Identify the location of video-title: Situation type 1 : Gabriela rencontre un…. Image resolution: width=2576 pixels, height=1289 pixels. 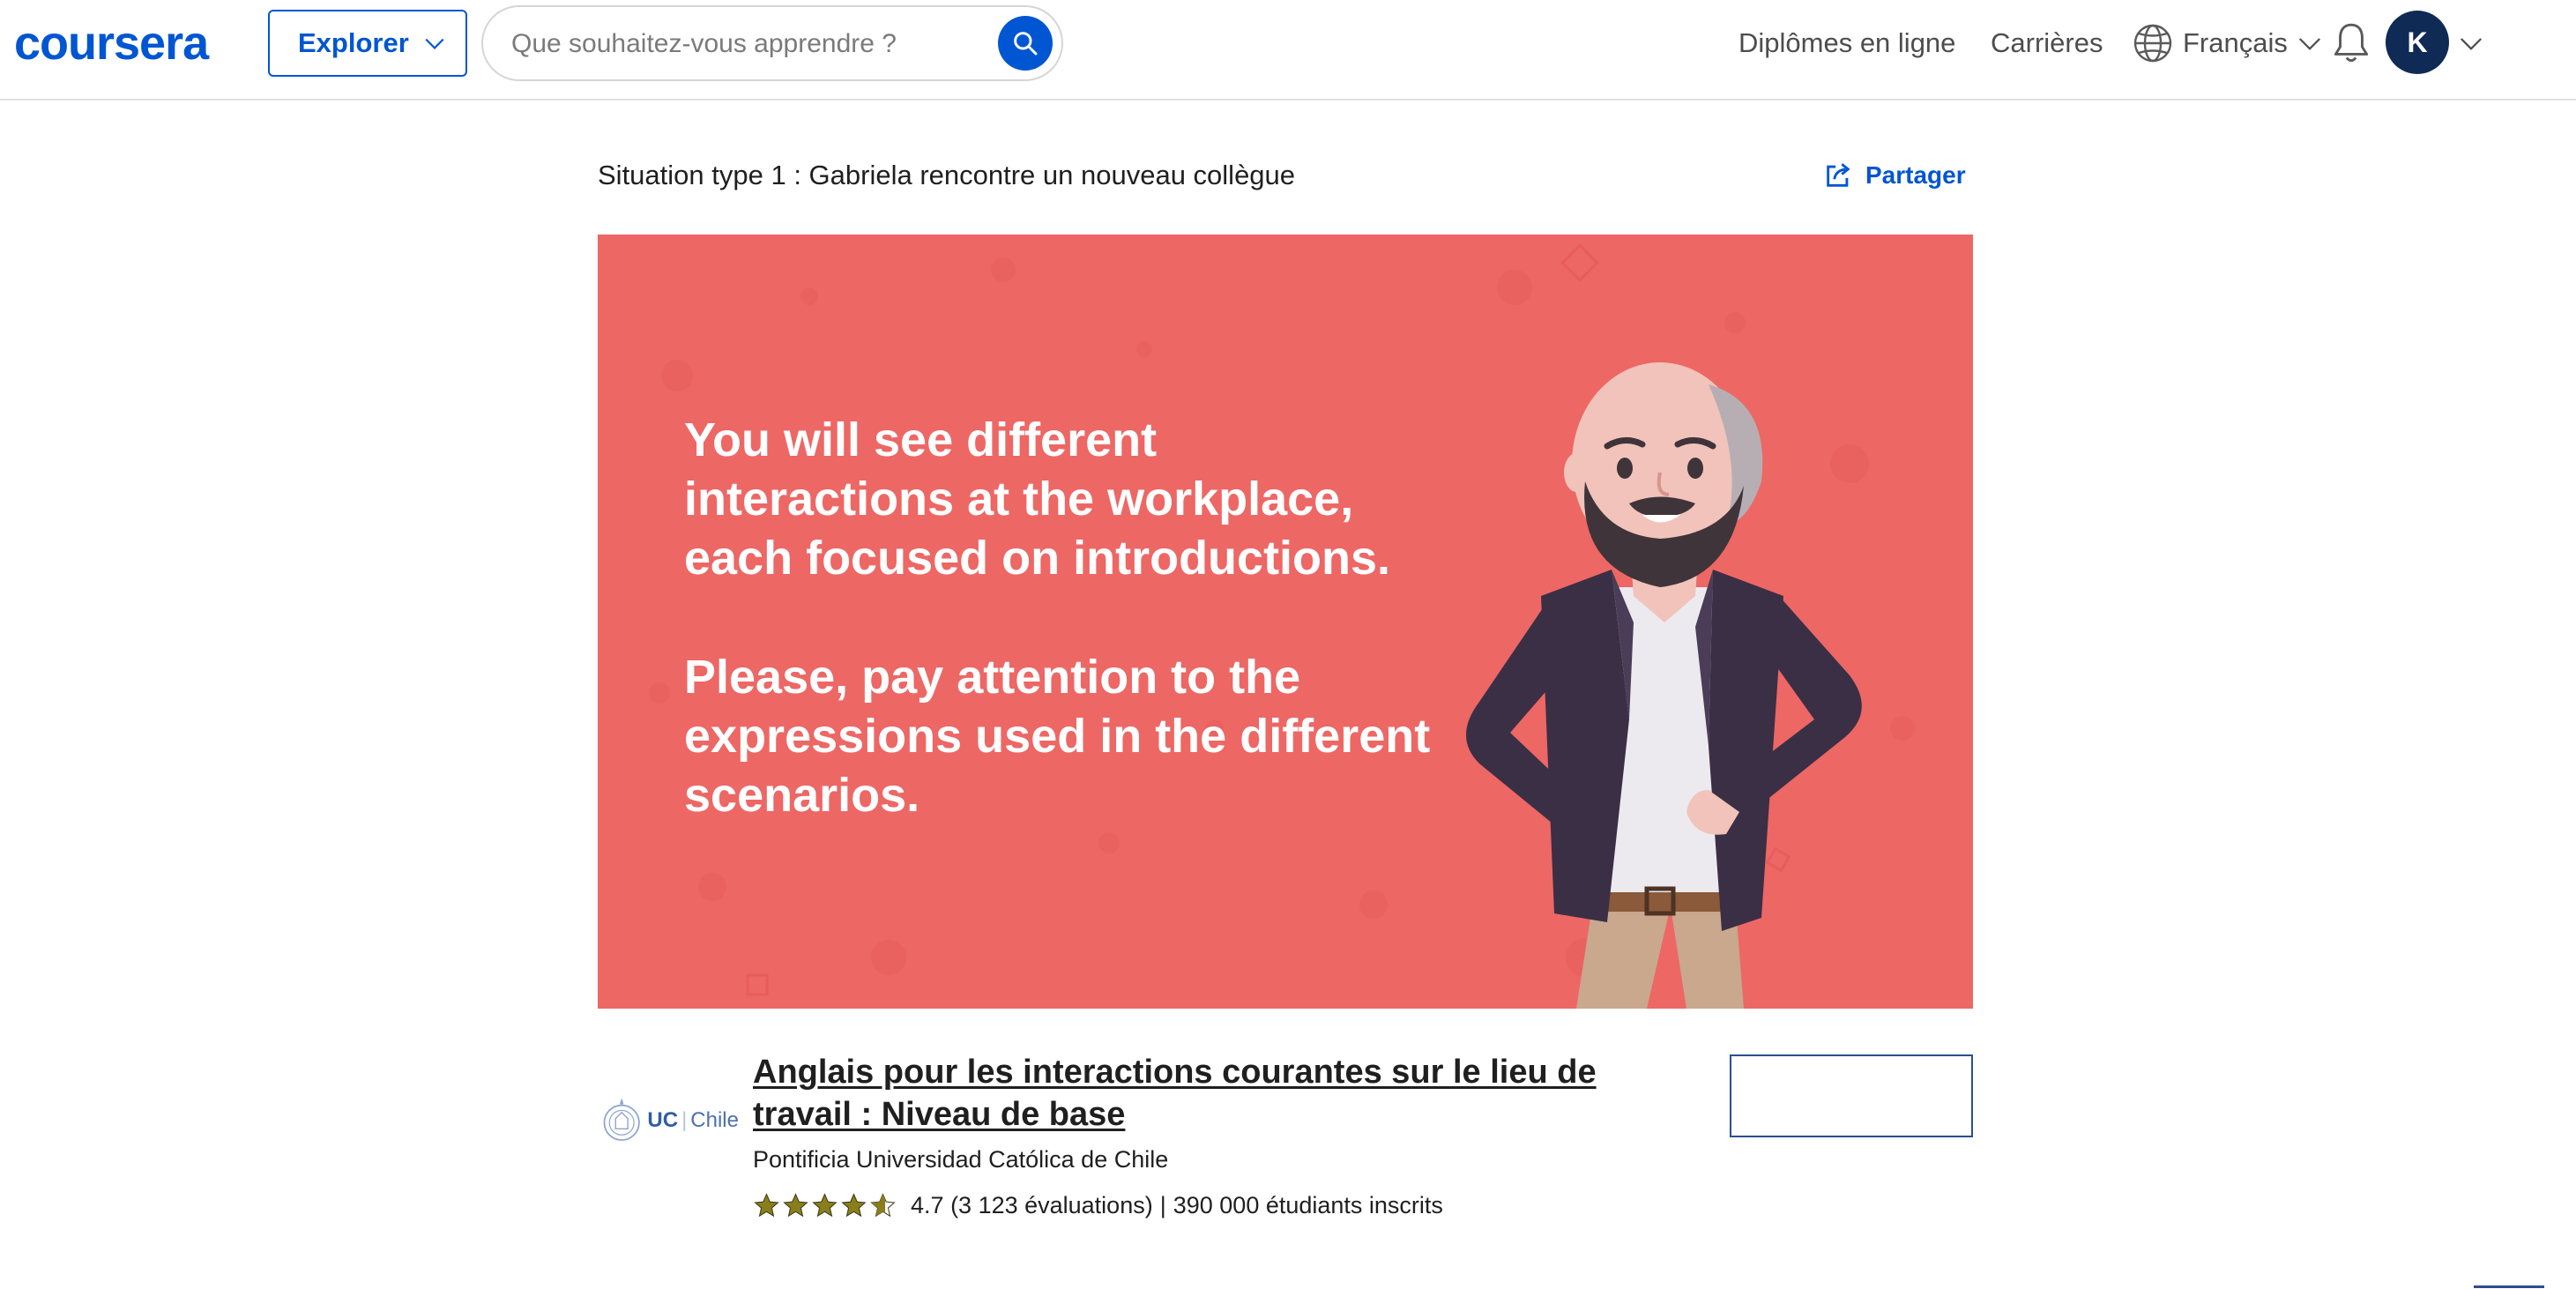
(947, 175).